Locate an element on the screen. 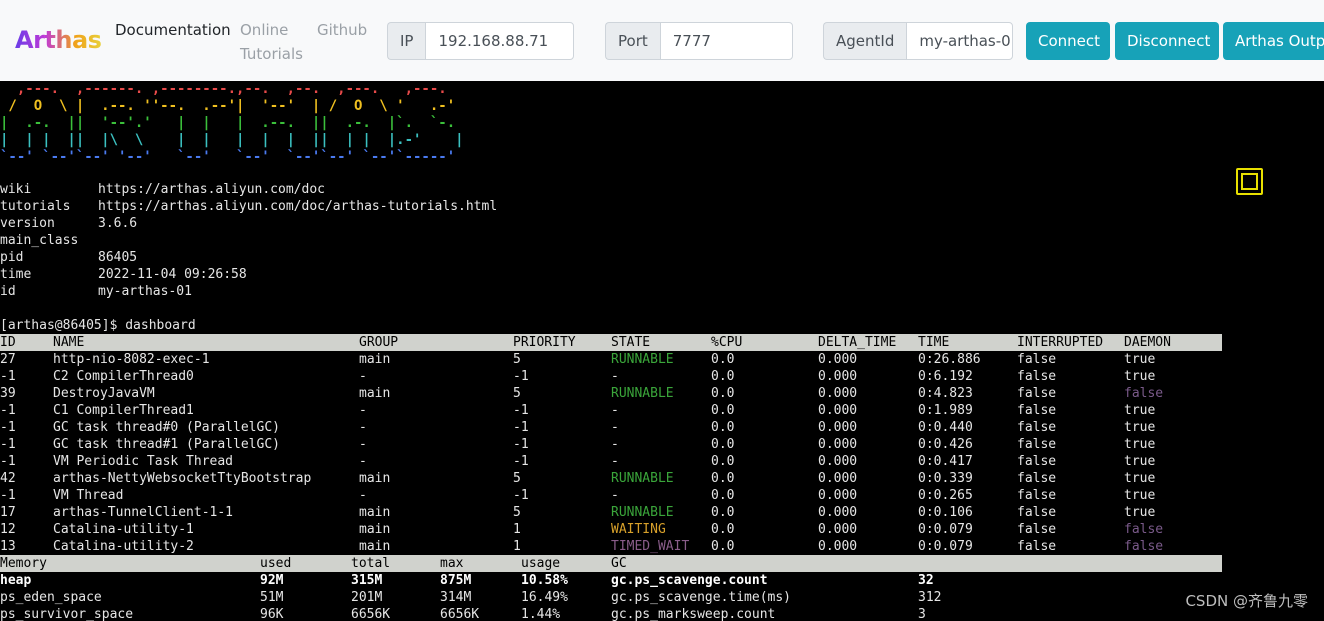 The height and width of the screenshot is (621, 1324). info-value: 3.6.6 is located at coordinates (118, 223).